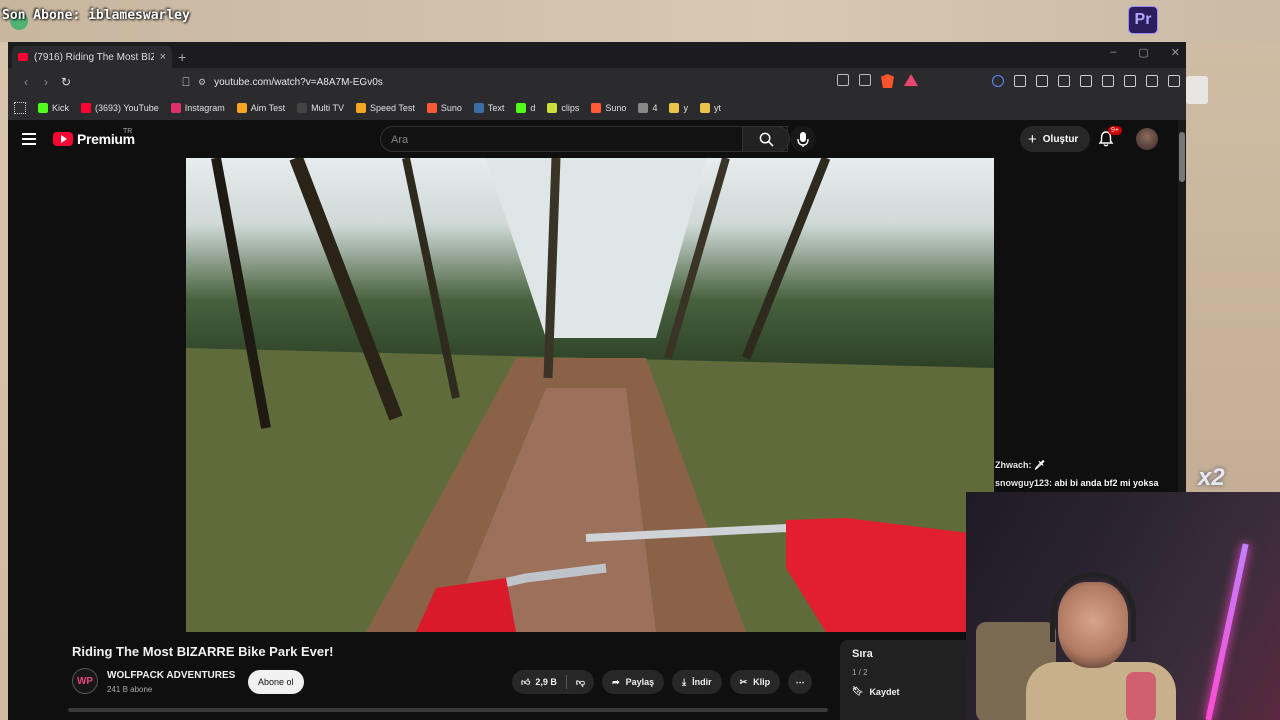  I want to click on like-count: 2,9 B, so click(546, 682).